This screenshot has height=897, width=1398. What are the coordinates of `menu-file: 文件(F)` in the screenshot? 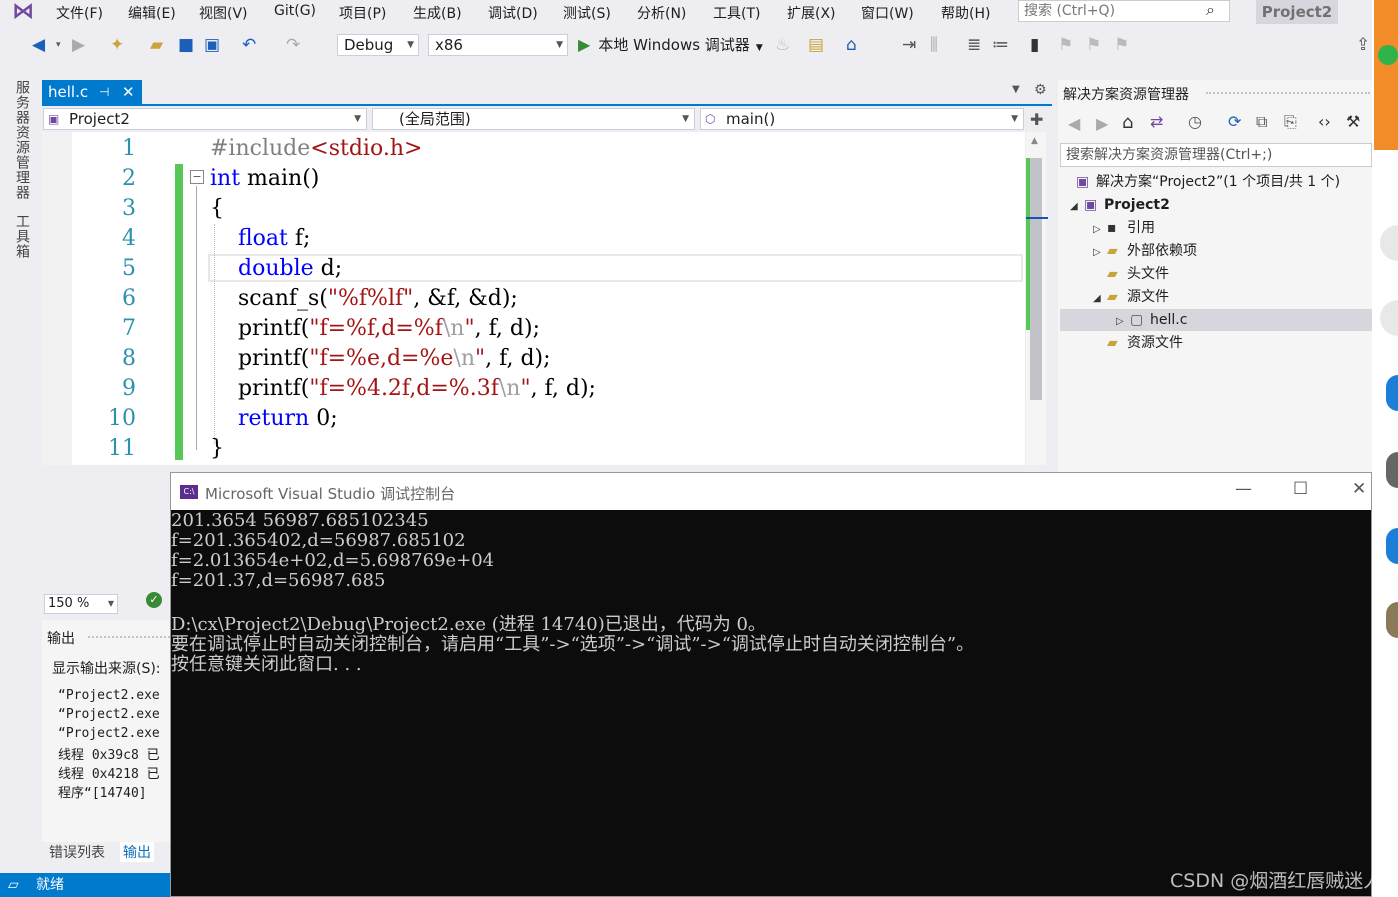 It's located at (79, 13).